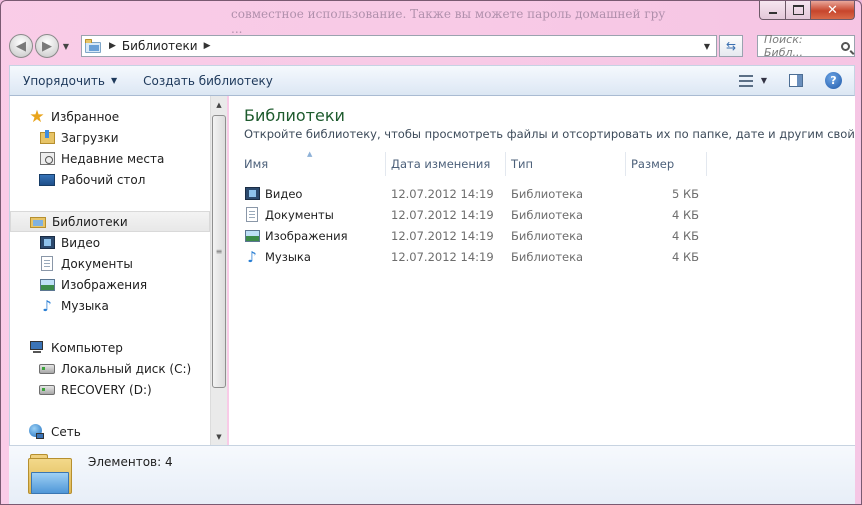 The width and height of the screenshot is (862, 505). What do you see at coordinates (66, 431) in the screenshot?
I see `sidebar-item-label: Сеть` at bounding box center [66, 431].